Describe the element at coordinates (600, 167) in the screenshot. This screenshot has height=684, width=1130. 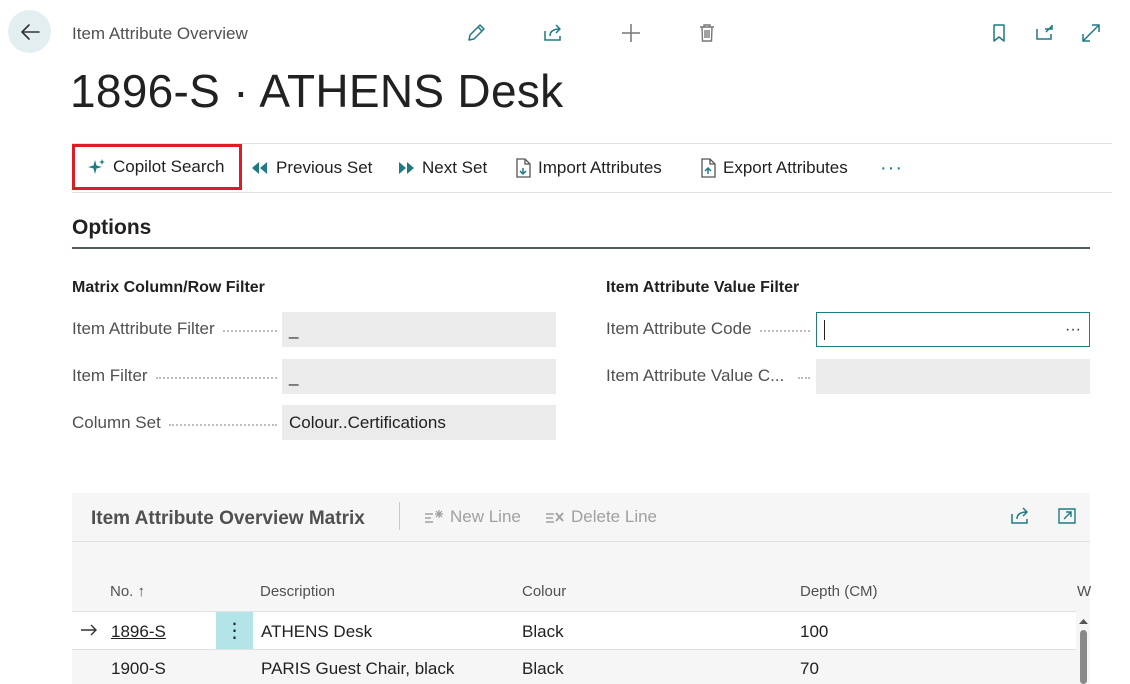
I see `import-attributes-label: Import Attributes` at that location.